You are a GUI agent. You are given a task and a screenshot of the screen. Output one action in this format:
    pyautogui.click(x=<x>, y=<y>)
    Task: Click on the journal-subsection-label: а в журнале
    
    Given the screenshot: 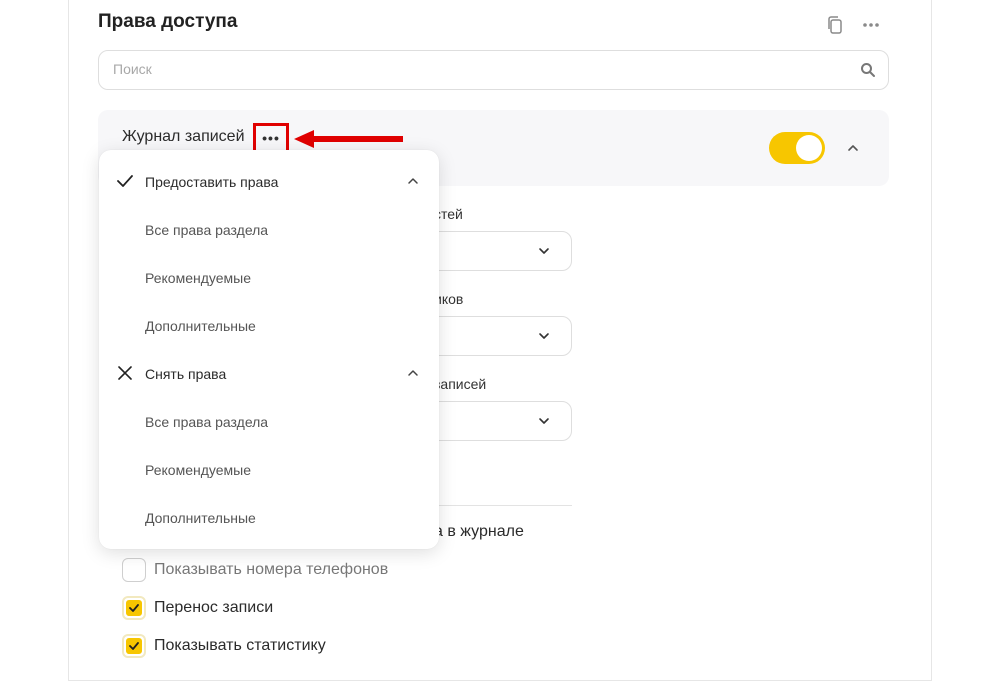 What is the action you would take?
    pyautogui.click(x=479, y=531)
    